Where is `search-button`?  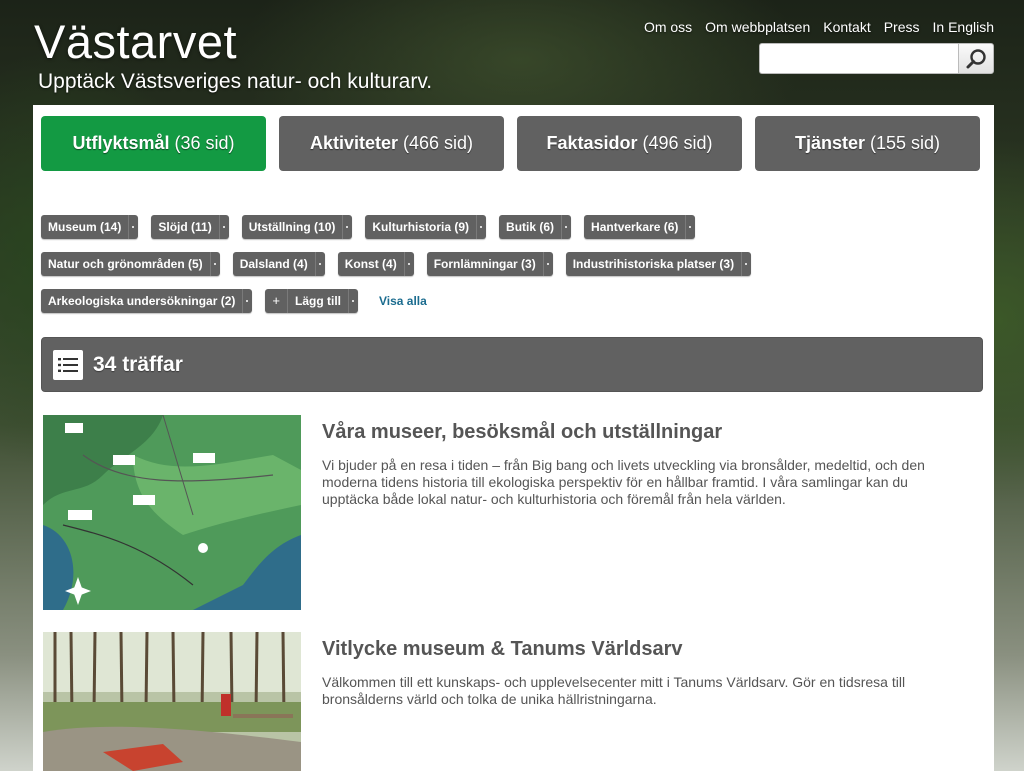
search-button is located at coordinates (976, 58).